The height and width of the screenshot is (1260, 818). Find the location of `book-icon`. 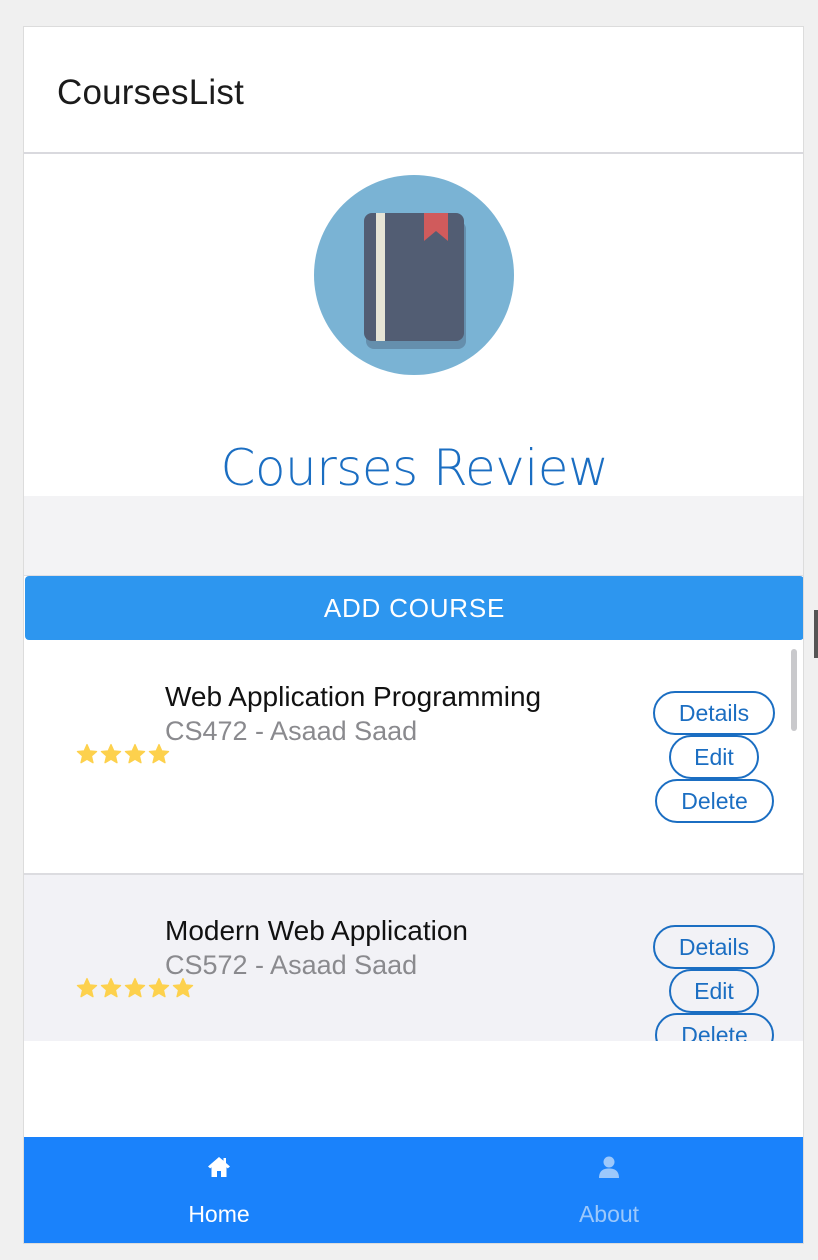

book-icon is located at coordinates (415, 281).